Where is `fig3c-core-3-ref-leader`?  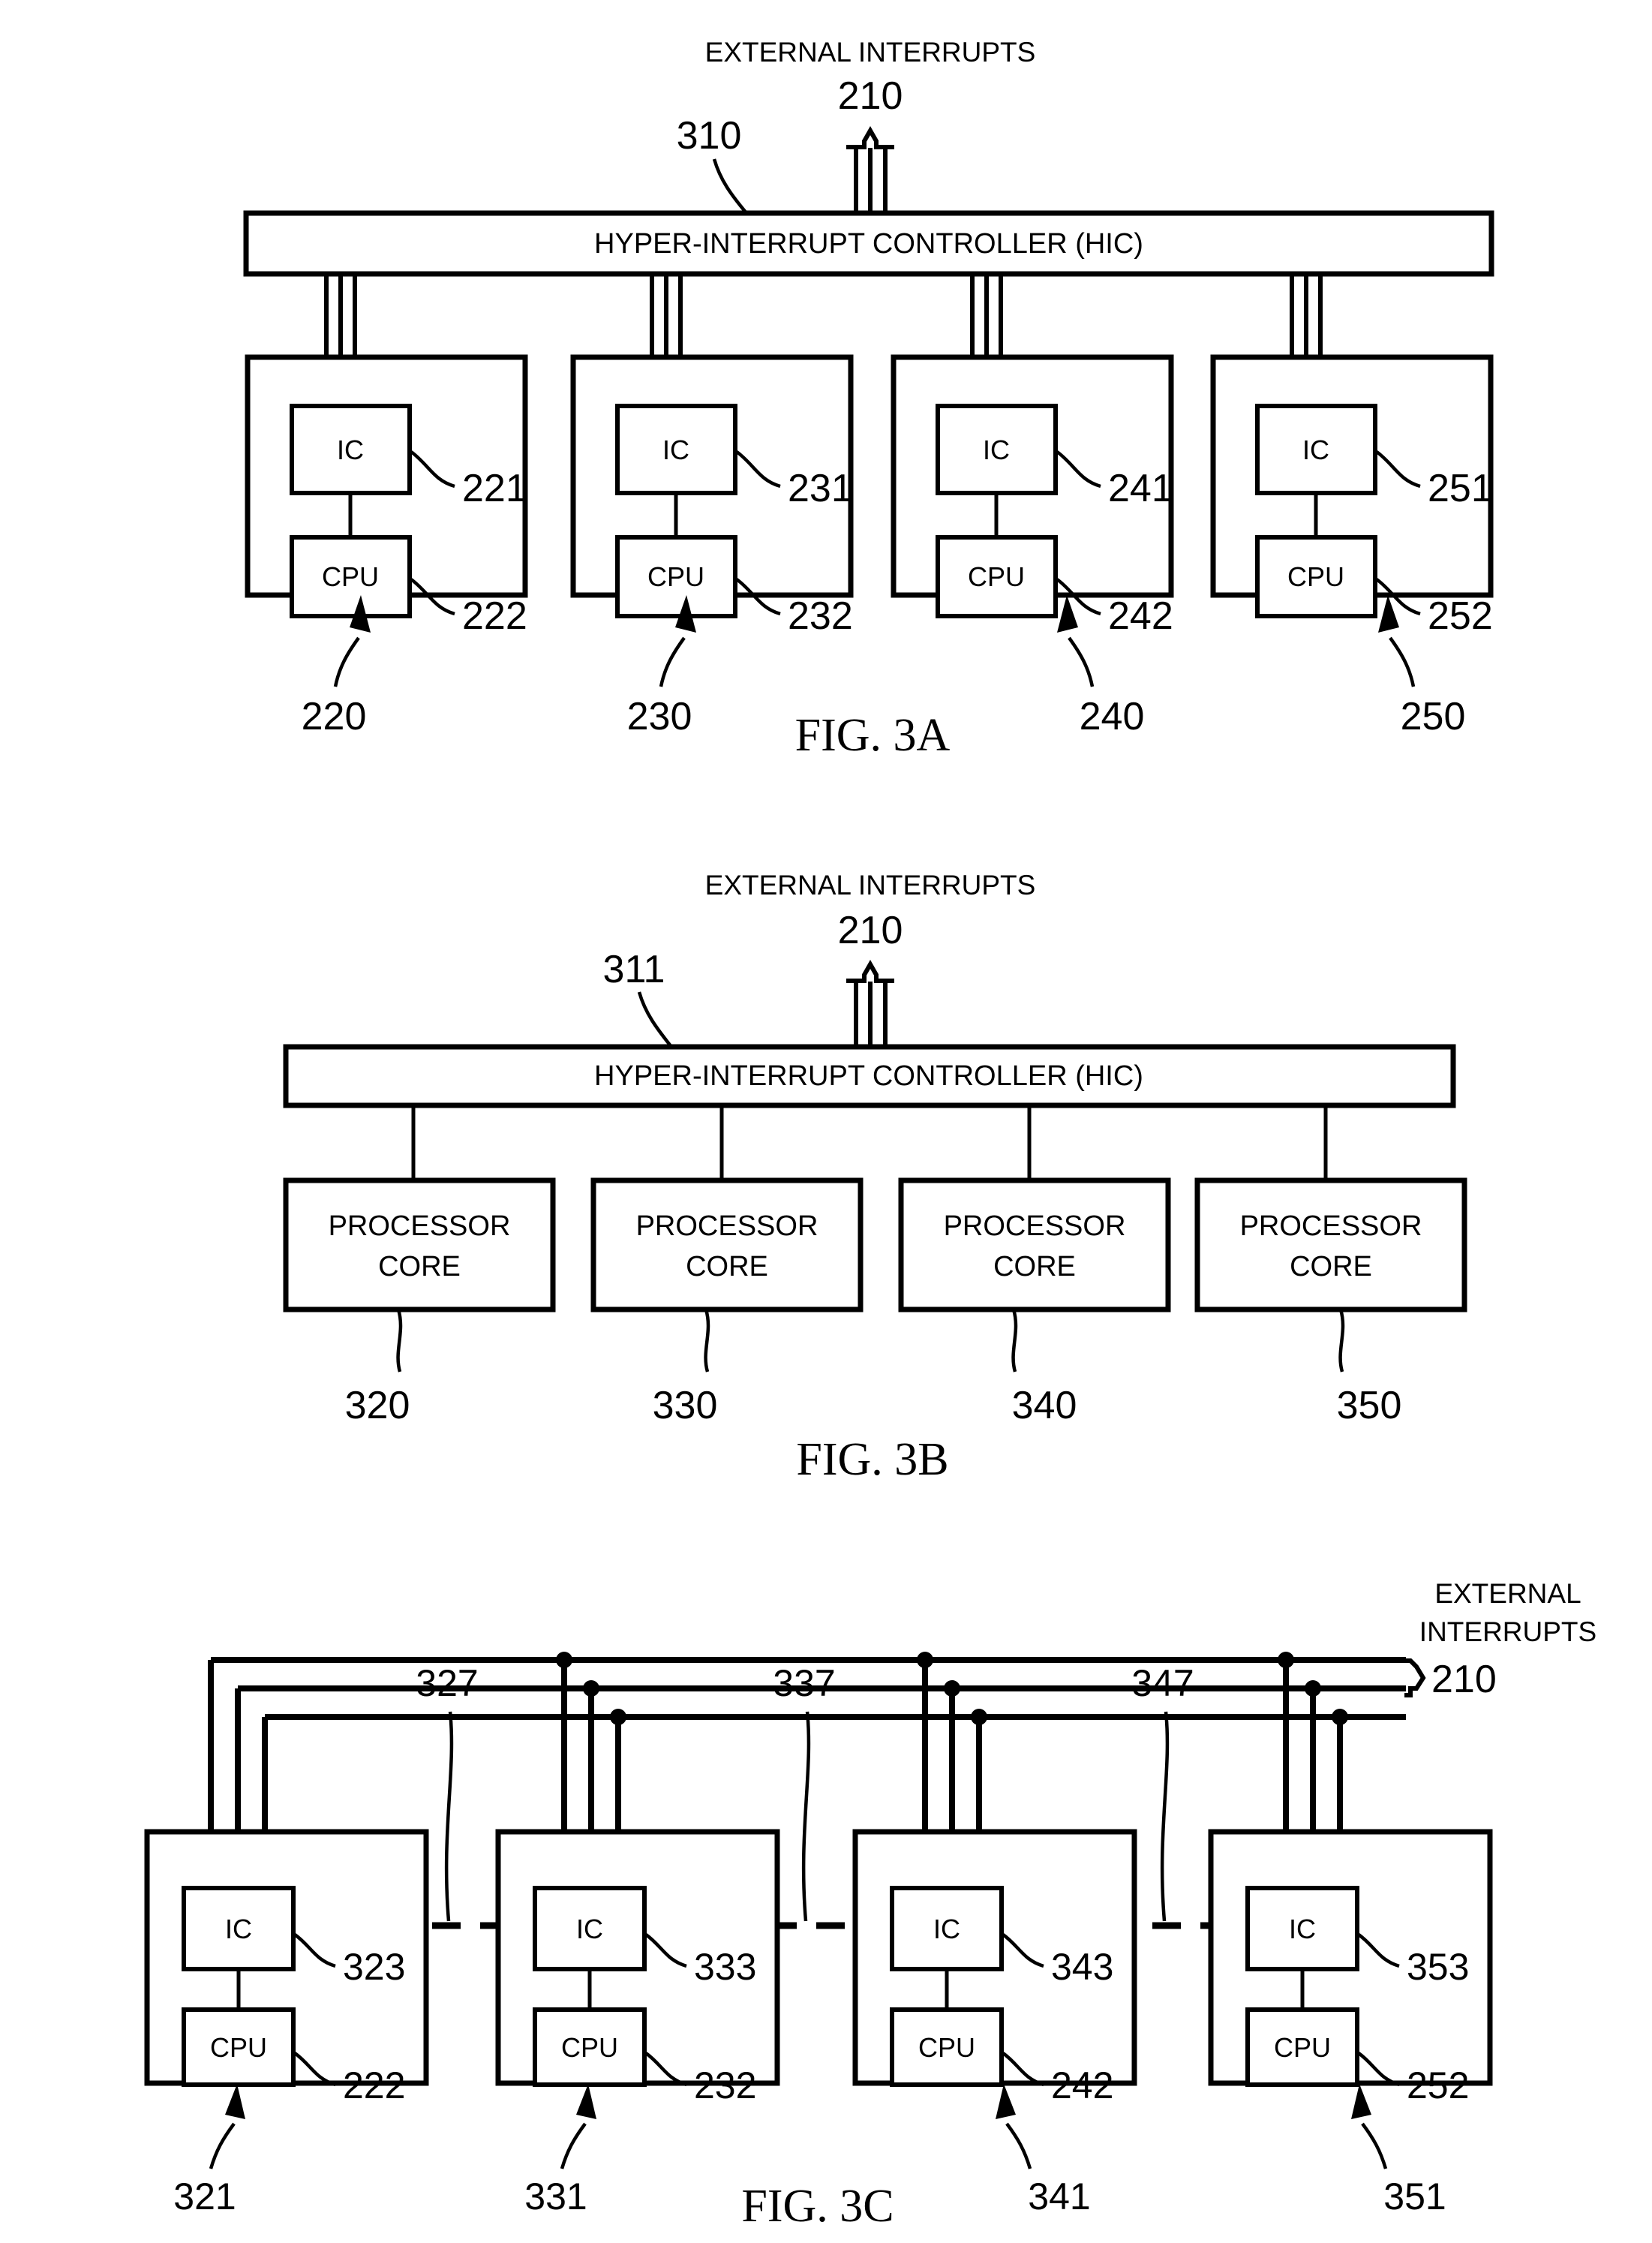
fig3c-core-3-ref-leader is located at coordinates (1018, 2145).